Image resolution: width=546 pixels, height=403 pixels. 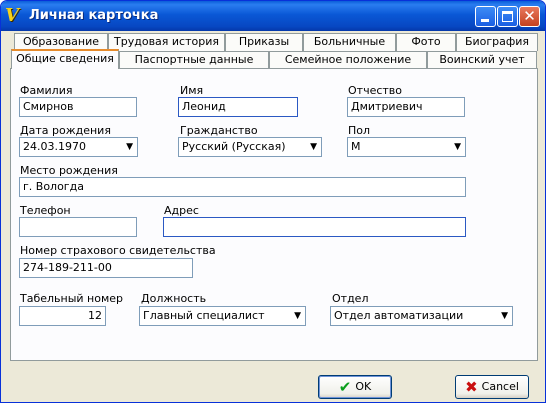 I want to click on department-value: Отдел автоматизации, so click(x=399, y=315).